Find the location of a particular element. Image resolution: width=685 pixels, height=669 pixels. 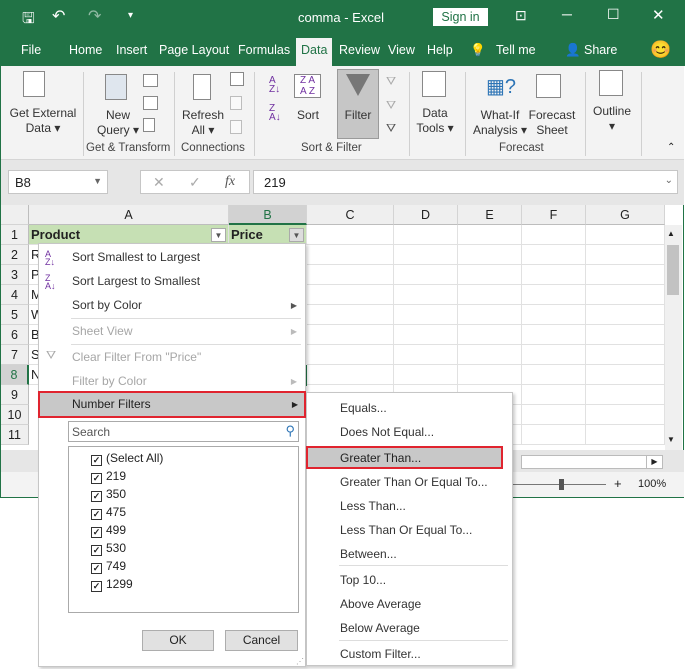

column-header: D is located at coordinates (426, 215).